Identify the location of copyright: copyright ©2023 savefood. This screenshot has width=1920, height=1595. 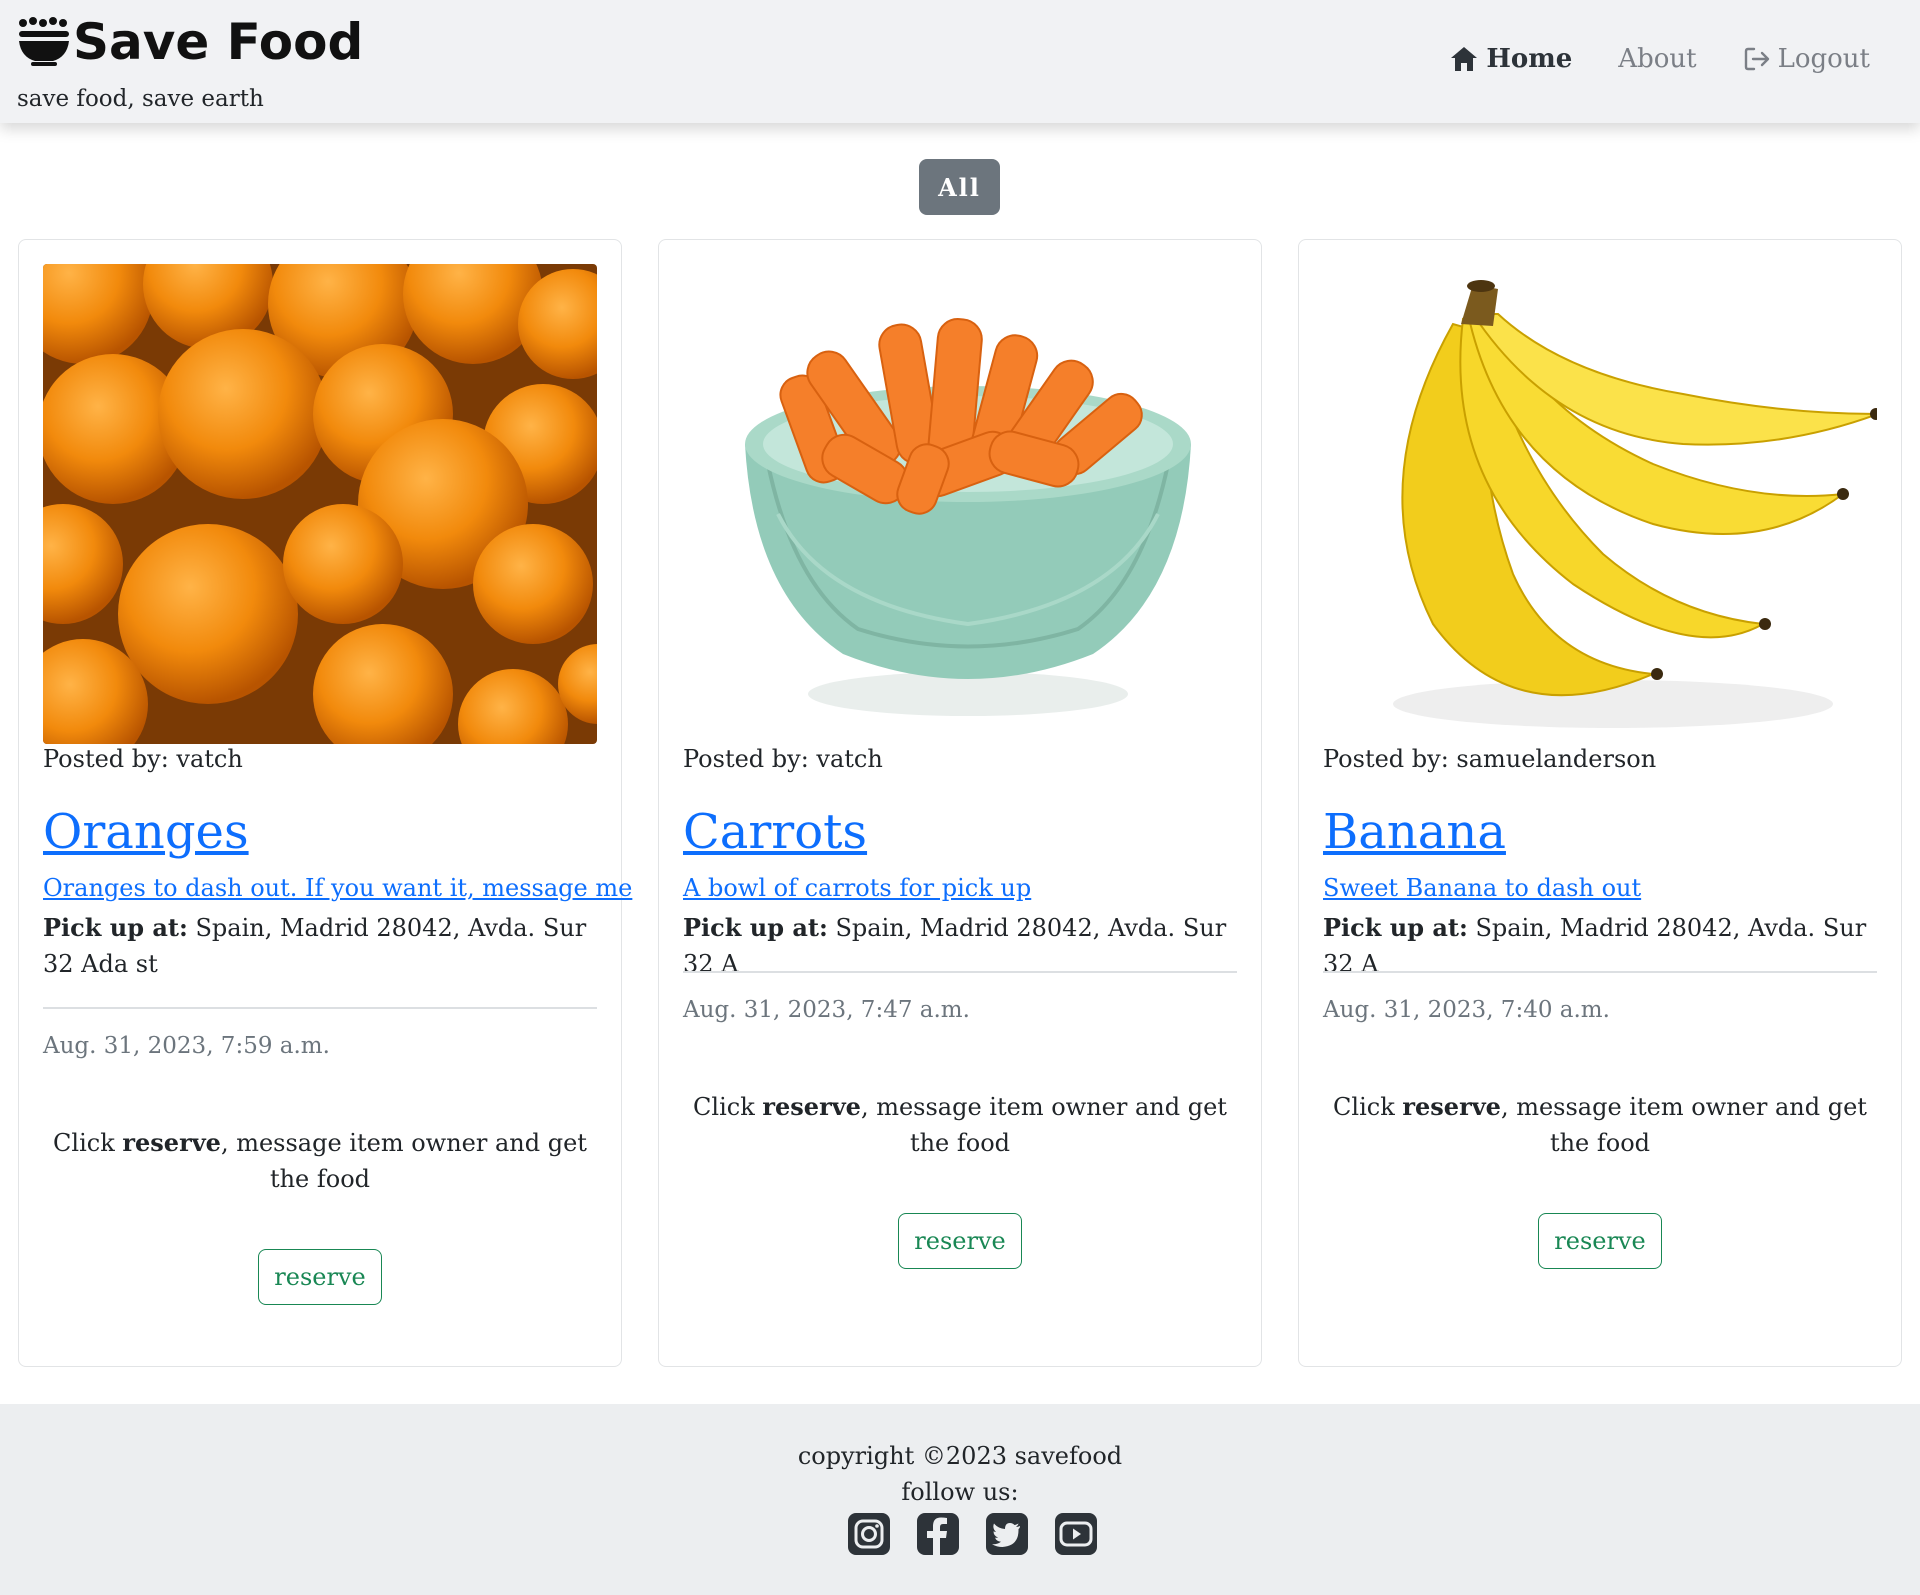
(960, 1456).